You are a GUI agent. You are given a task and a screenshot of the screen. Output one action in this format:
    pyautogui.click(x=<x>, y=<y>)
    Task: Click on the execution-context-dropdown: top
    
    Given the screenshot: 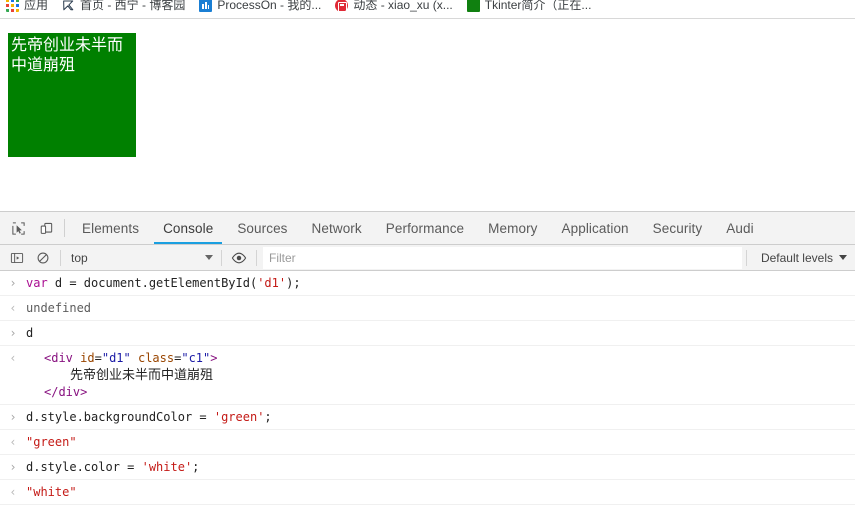 What is the action you would take?
    pyautogui.click(x=141, y=258)
    